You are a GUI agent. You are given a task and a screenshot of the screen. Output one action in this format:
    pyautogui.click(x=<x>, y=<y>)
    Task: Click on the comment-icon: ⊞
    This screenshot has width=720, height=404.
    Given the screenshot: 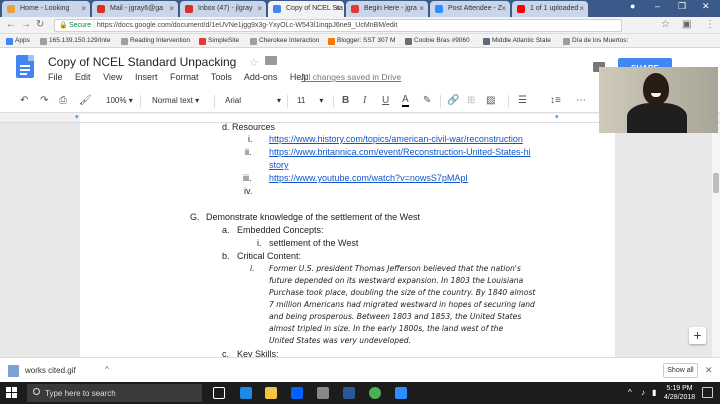 What is the action you would take?
    pyautogui.click(x=471, y=100)
    